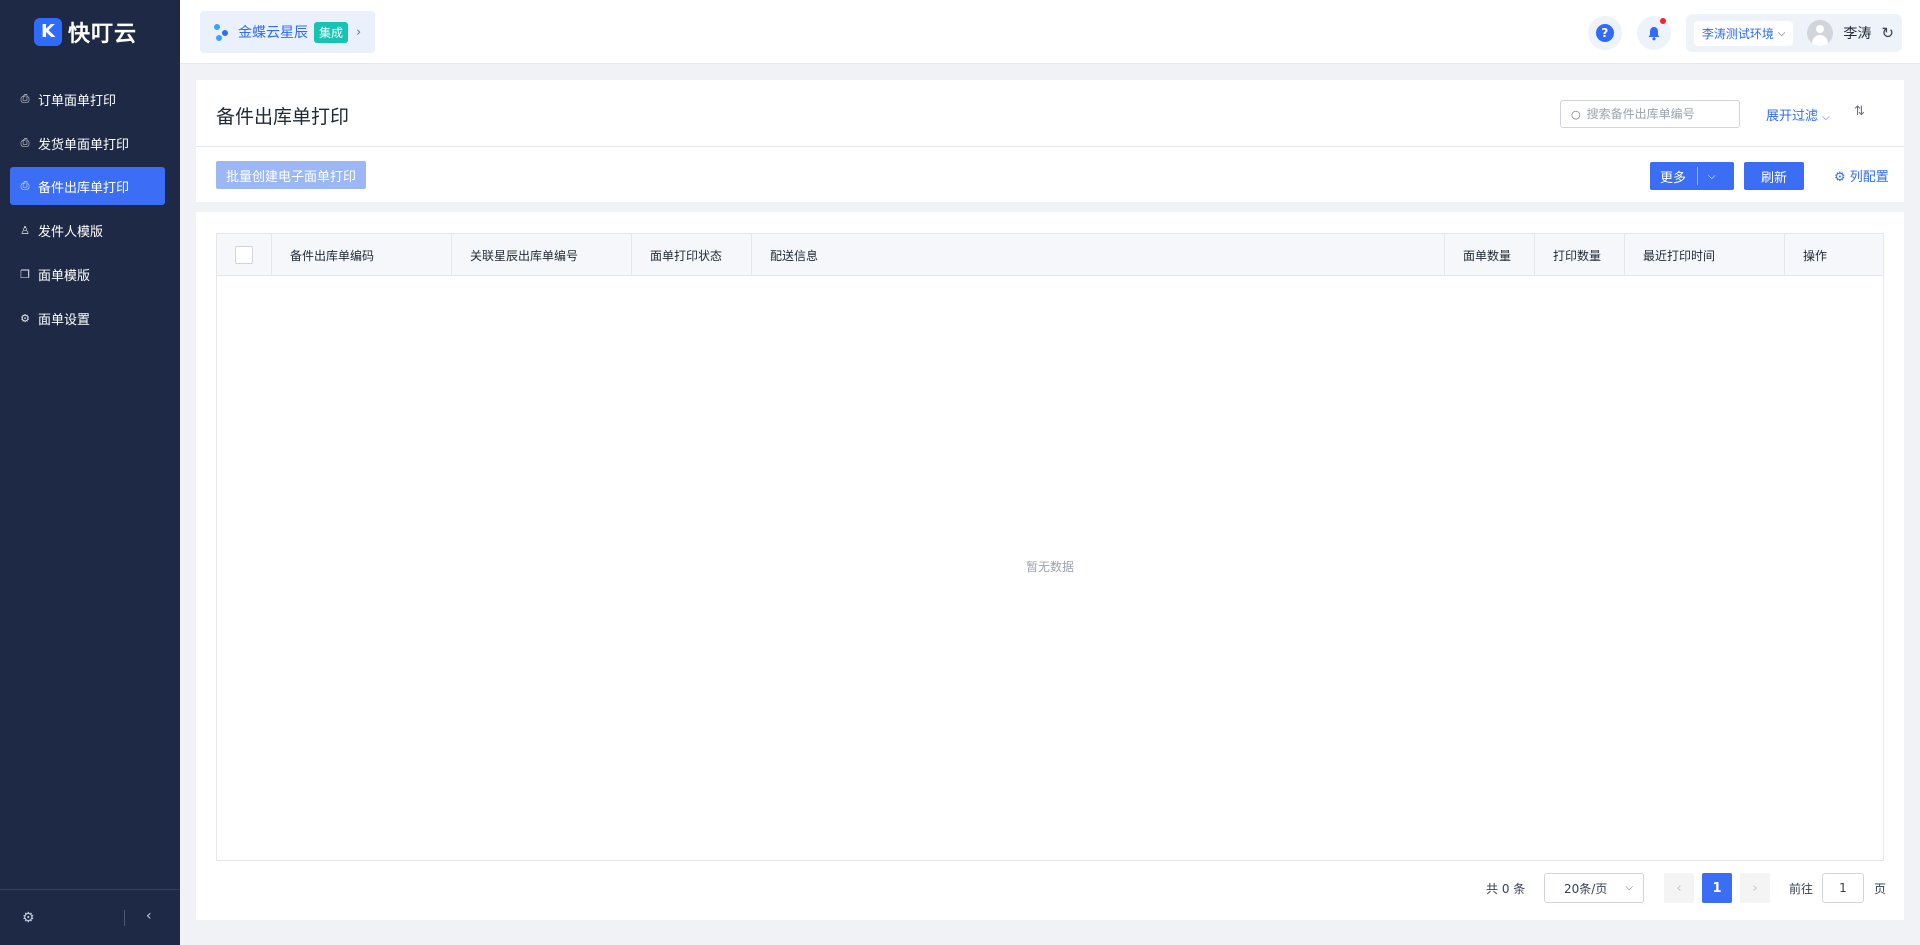 This screenshot has height=945, width=1920. I want to click on environment-label: 李涛测试环境, so click(1737, 33).